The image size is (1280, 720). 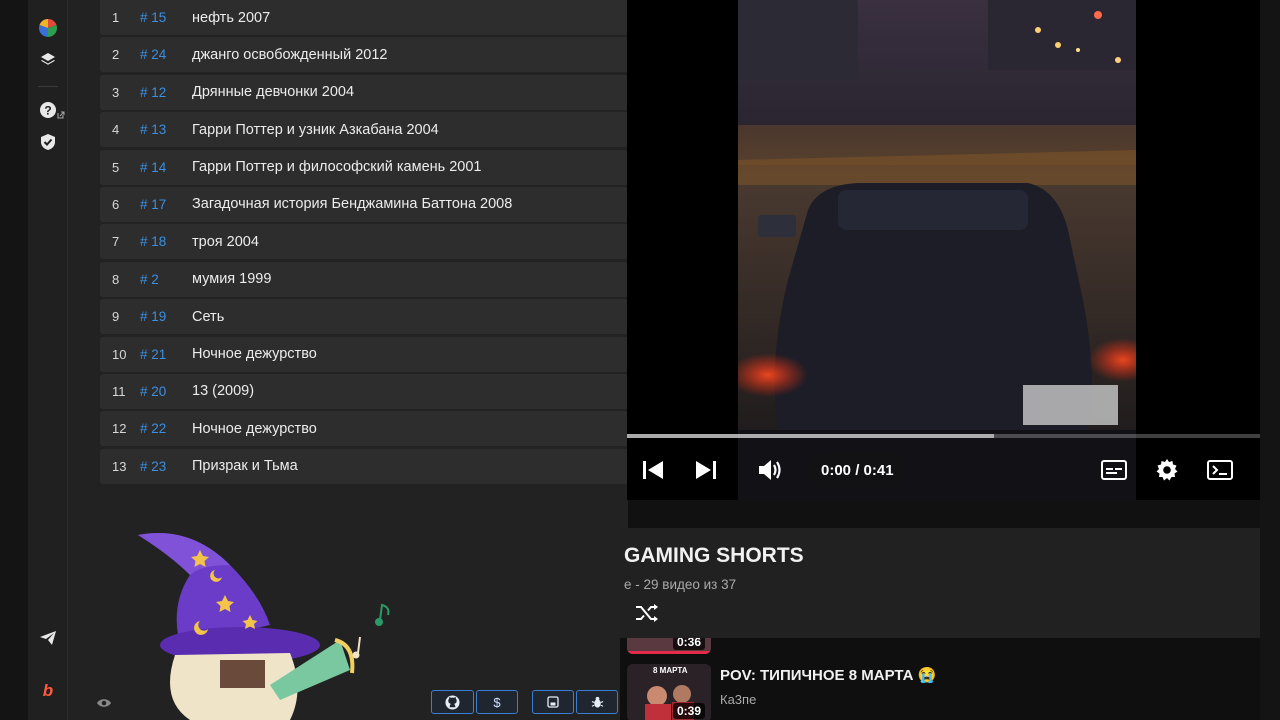 I want to click on save-icon, so click(x=553, y=702).